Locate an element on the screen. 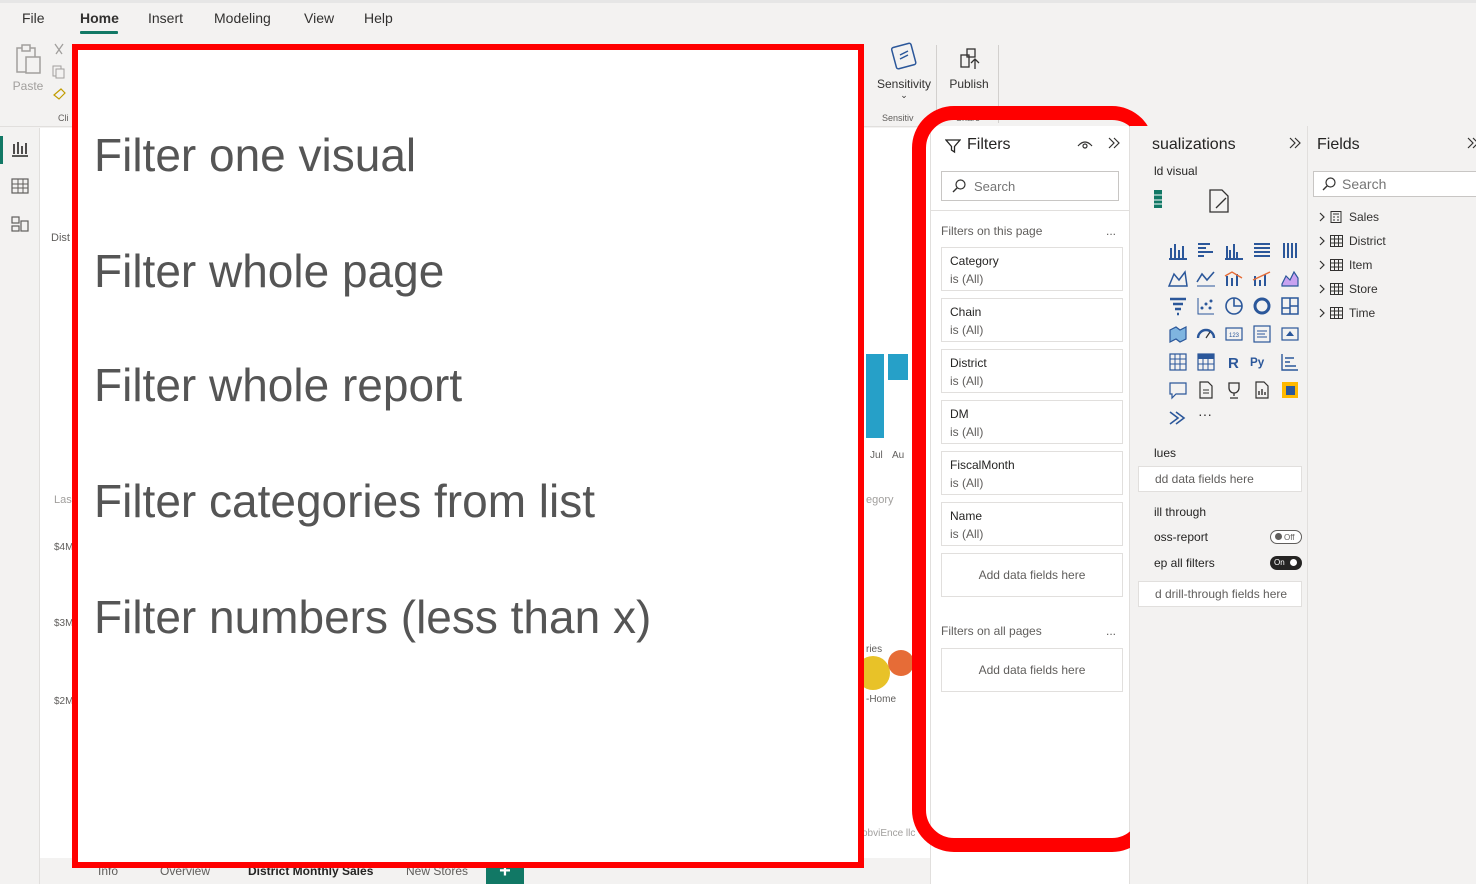  filters-search-box is located at coordinates (1030, 186).